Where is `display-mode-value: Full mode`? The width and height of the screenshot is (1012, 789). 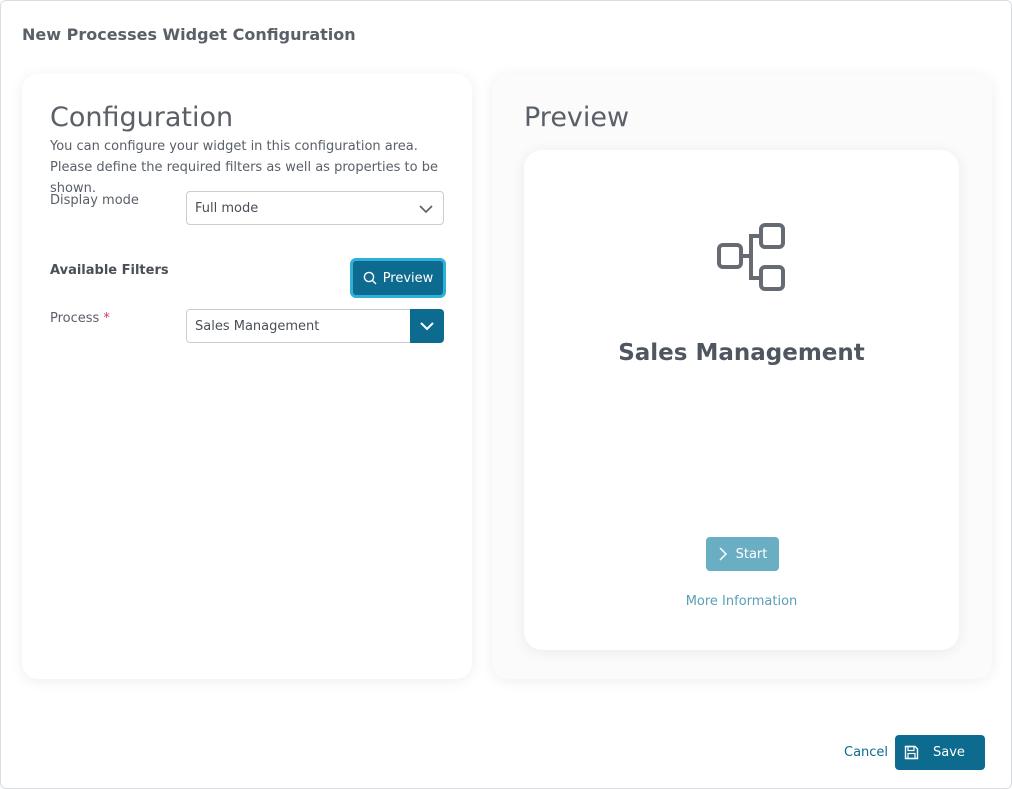 display-mode-value: Full mode is located at coordinates (227, 208).